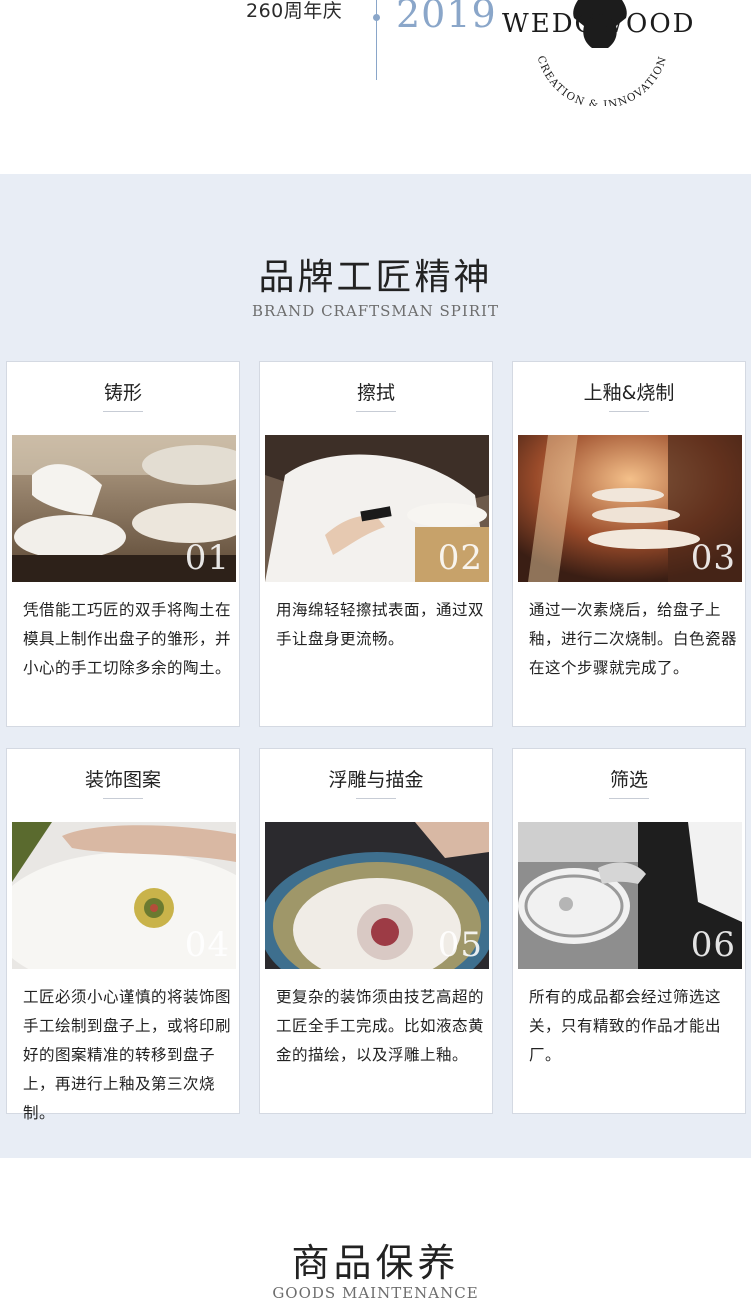  Describe the element at coordinates (380, 624) in the screenshot. I see `step-description: 用海绵轻轻擦拭表面，通过双手让盘身更流畅。` at that location.